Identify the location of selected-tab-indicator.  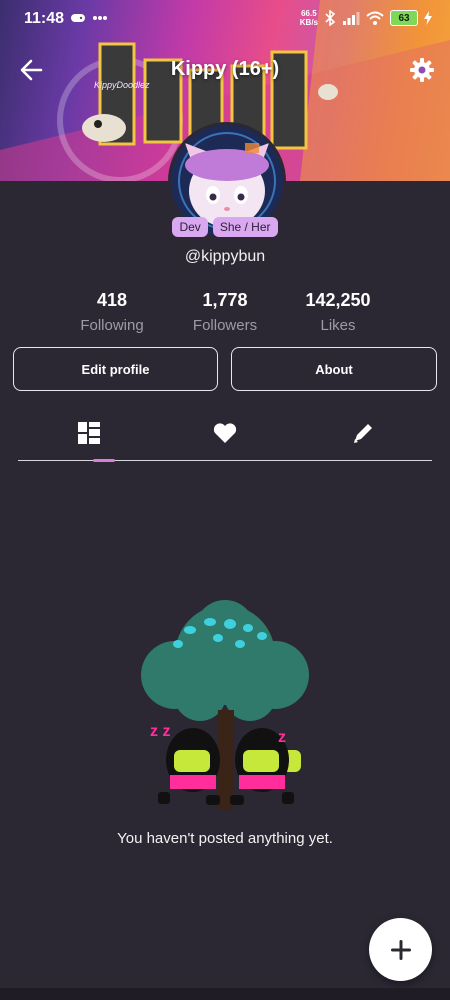
(104, 460).